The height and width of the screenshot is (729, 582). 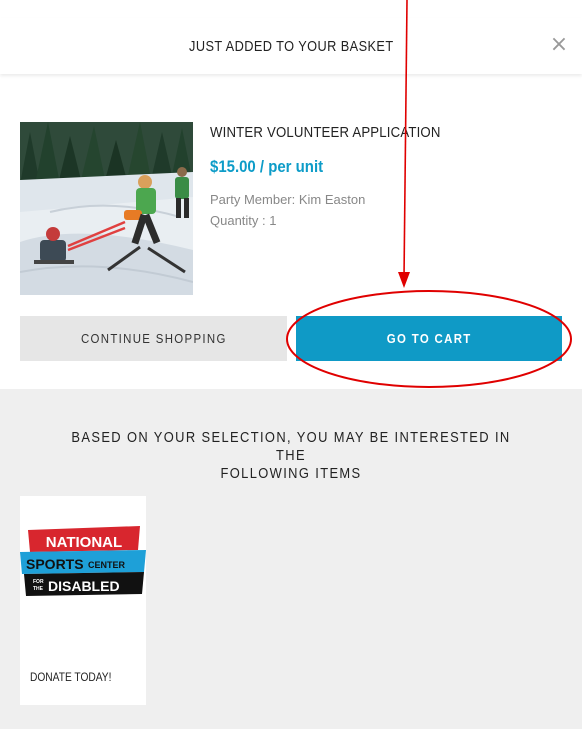 I want to click on product-name: WINTER VOLUNTEER APPLICATION, so click(x=325, y=132).